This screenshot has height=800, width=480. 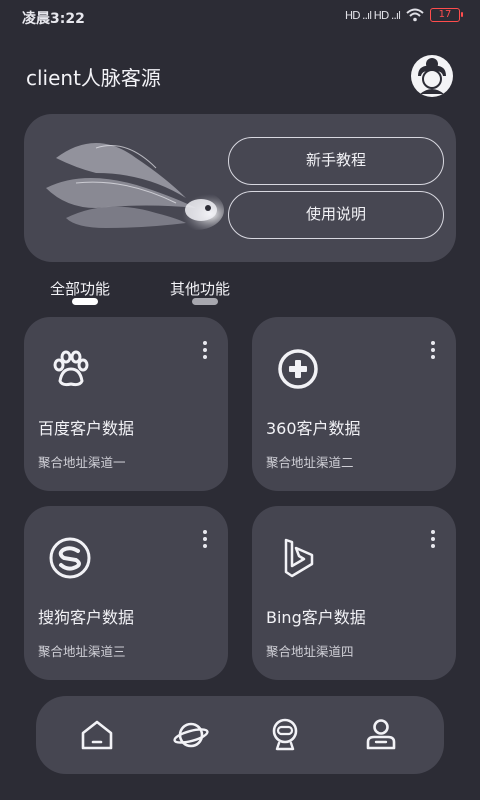 What do you see at coordinates (80, 288) in the screenshot?
I see `tab-all-features: 全部功能` at bounding box center [80, 288].